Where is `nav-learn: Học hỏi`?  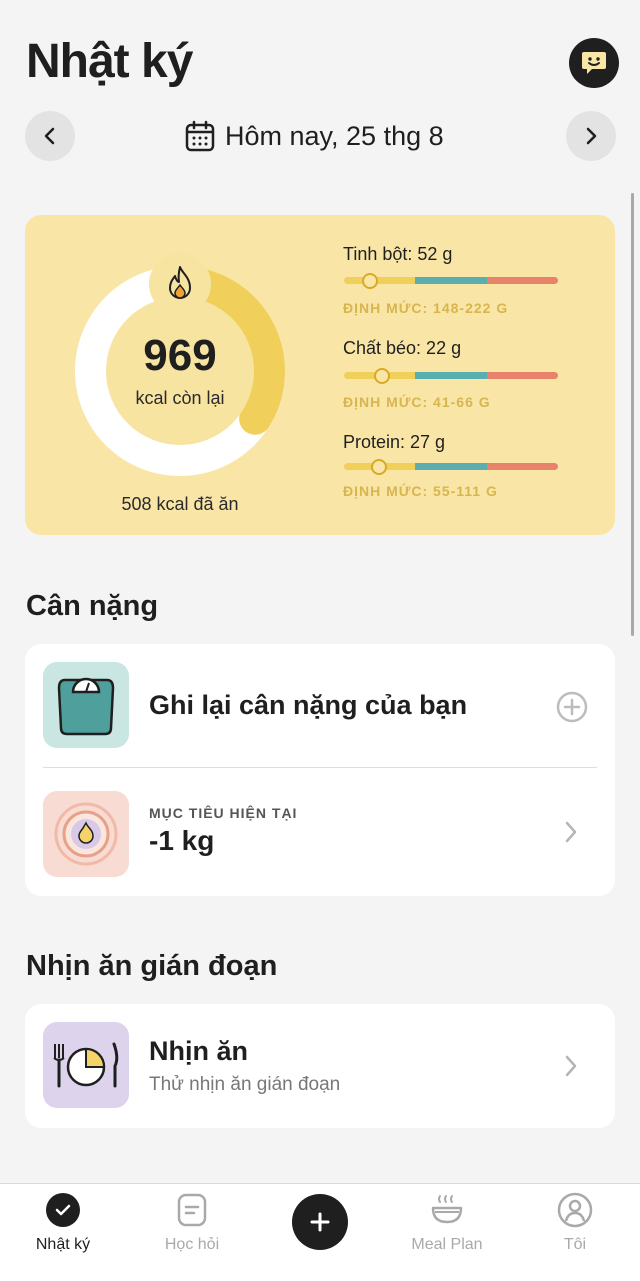 nav-learn: Học hỏi is located at coordinates (192, 1223).